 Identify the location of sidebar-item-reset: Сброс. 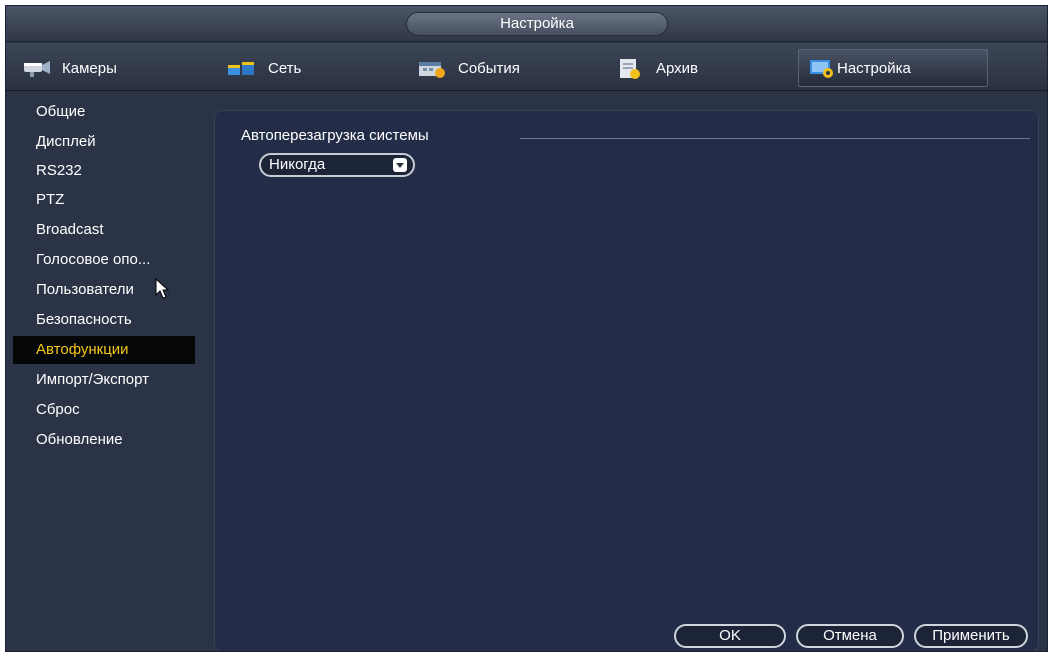
(104, 410).